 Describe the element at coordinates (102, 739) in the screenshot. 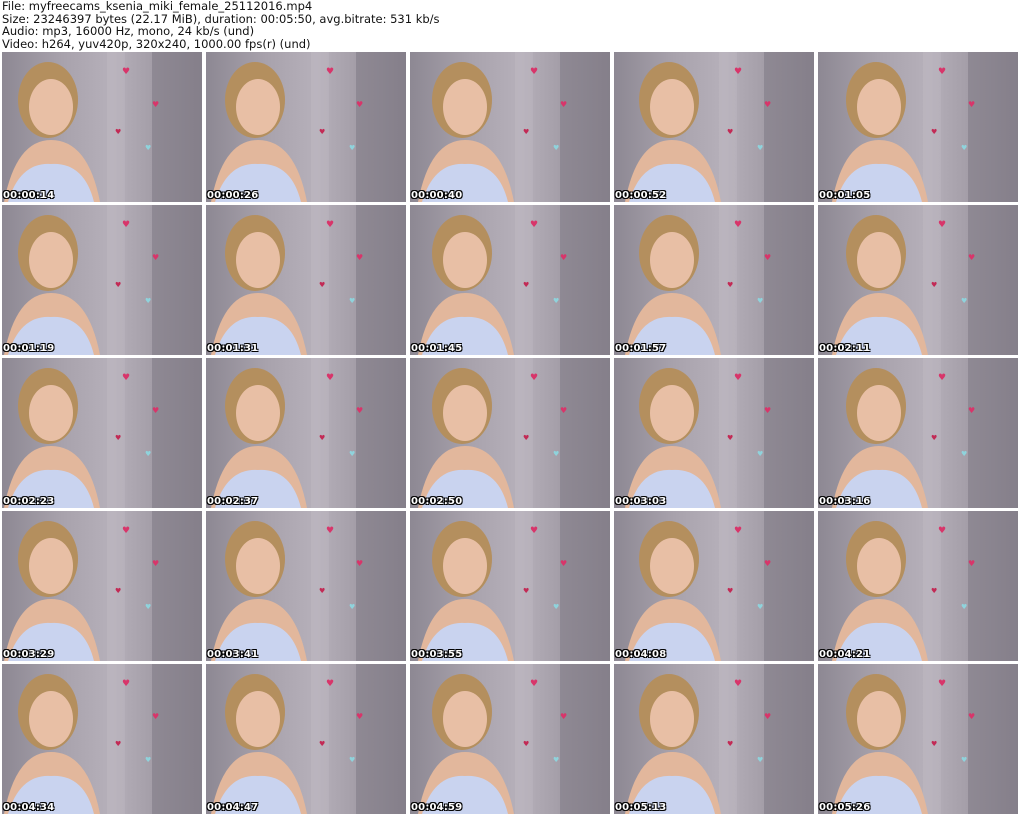

I see `video-thumbnail: ♥ ♥ ♥ ♥ 00:04:34` at that location.